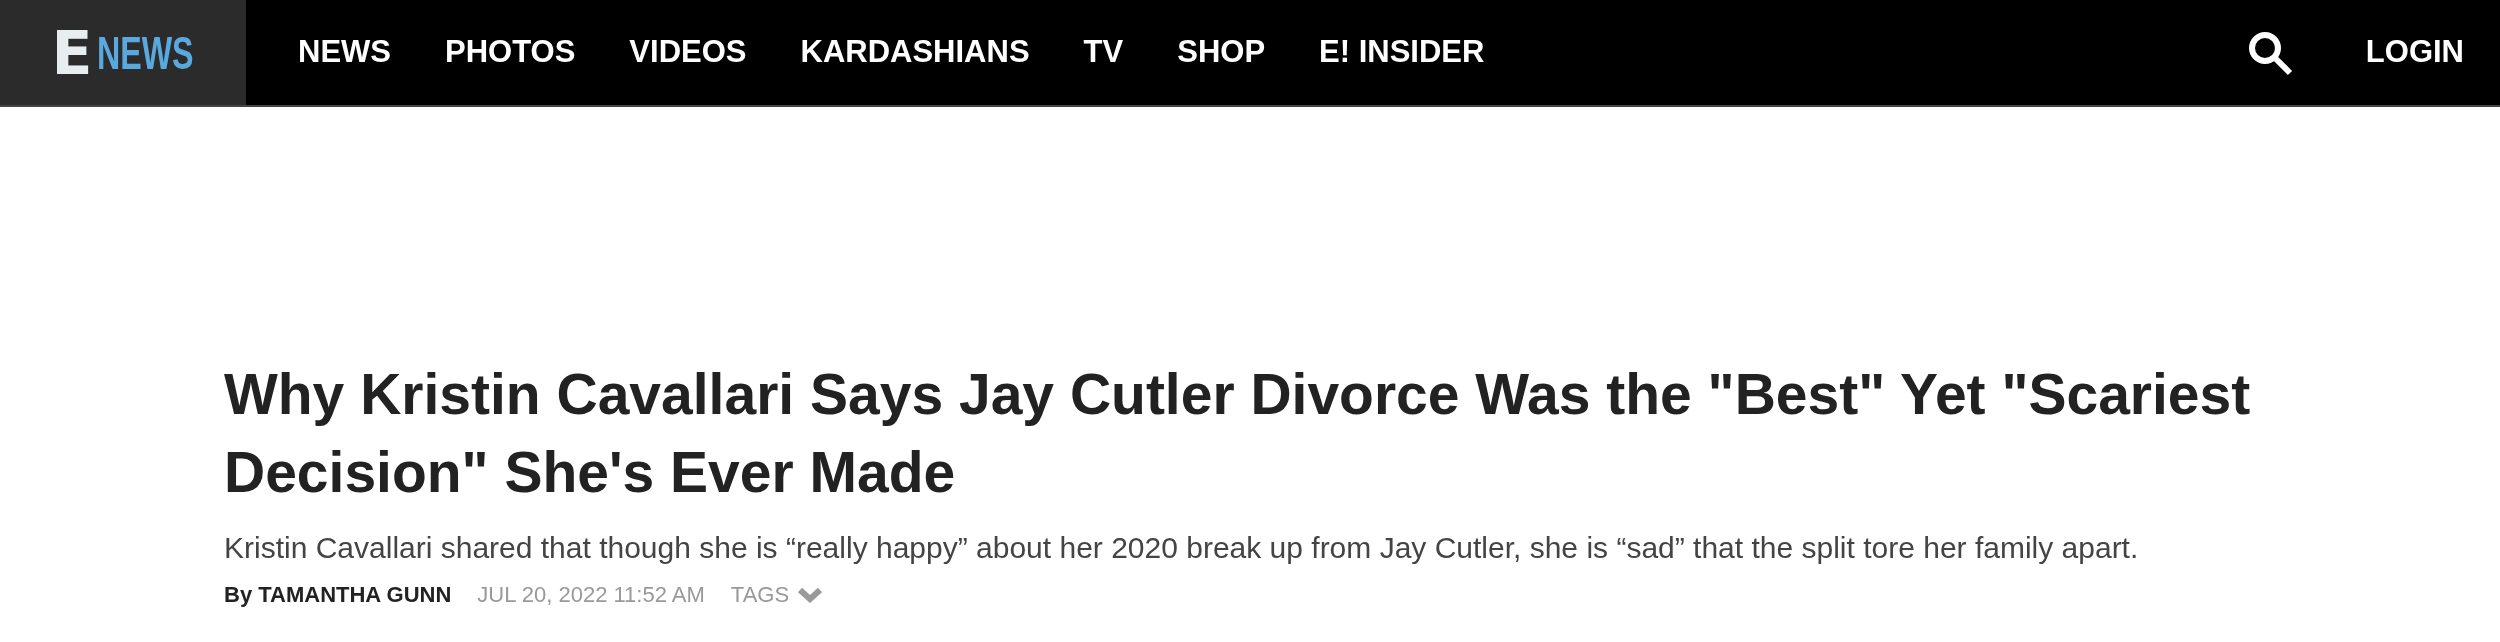  Describe the element at coordinates (1221, 52) in the screenshot. I see `nav-link: SHOP` at that location.